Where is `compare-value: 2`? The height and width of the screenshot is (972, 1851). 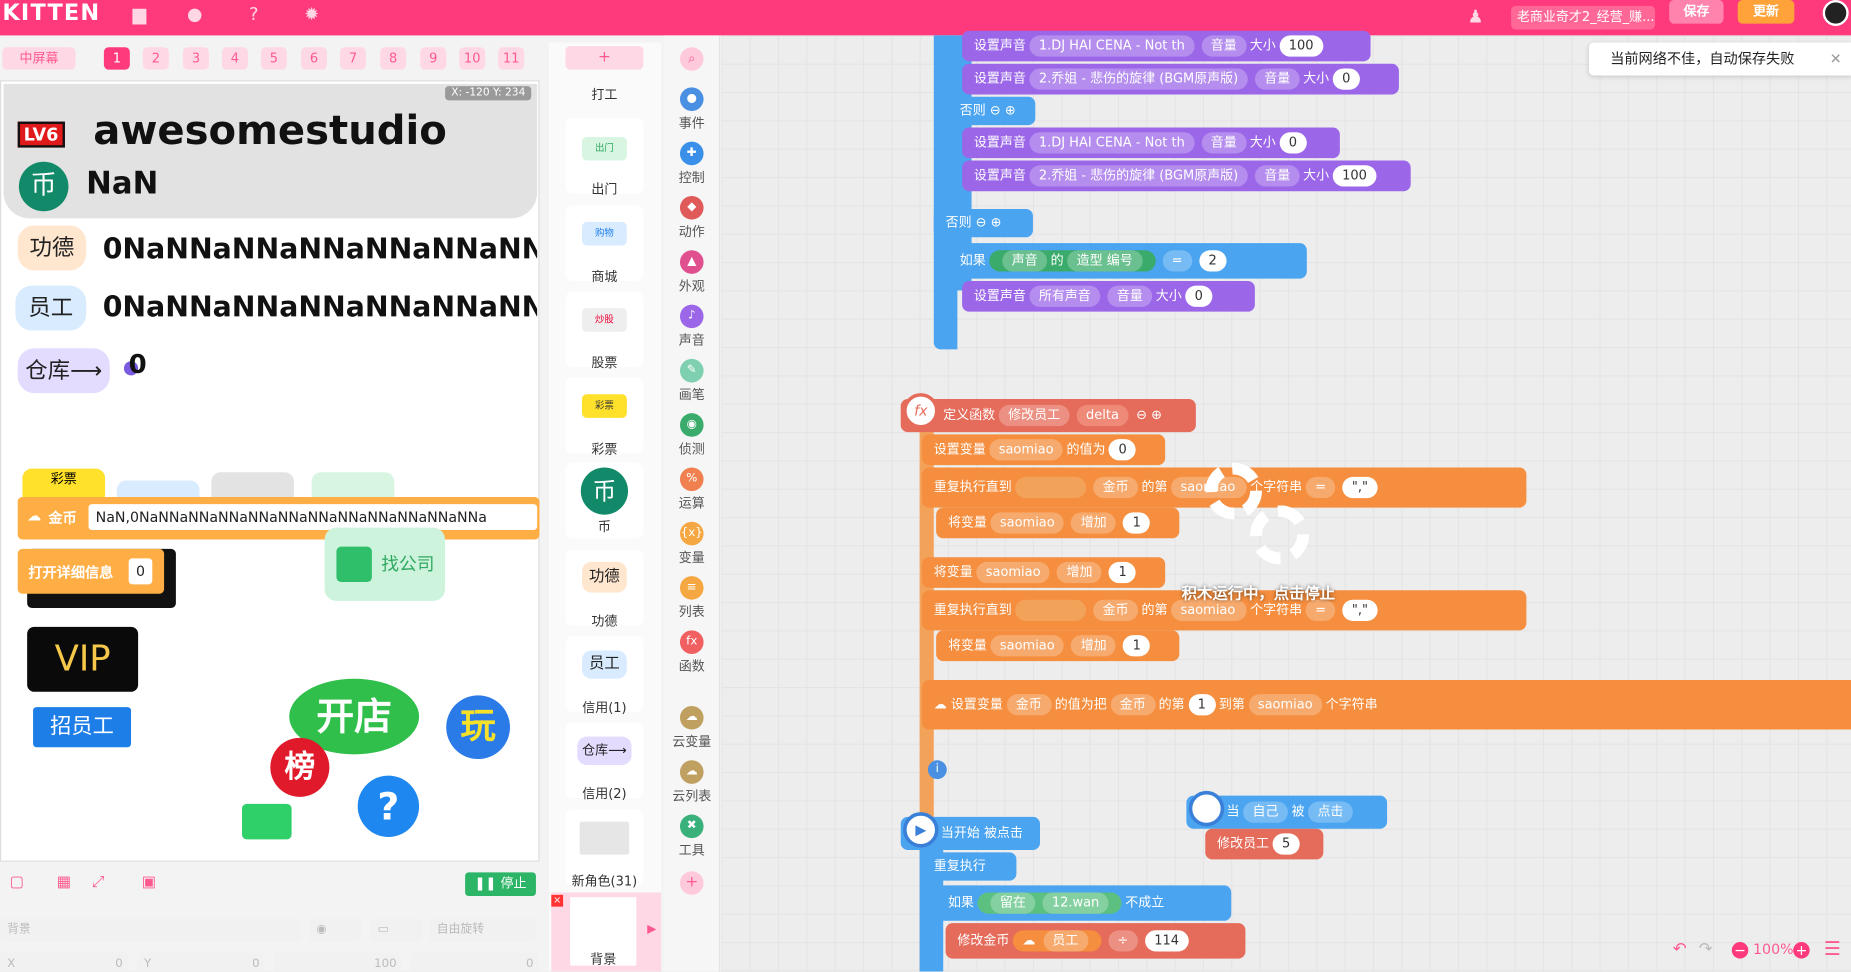 compare-value: 2 is located at coordinates (1213, 261).